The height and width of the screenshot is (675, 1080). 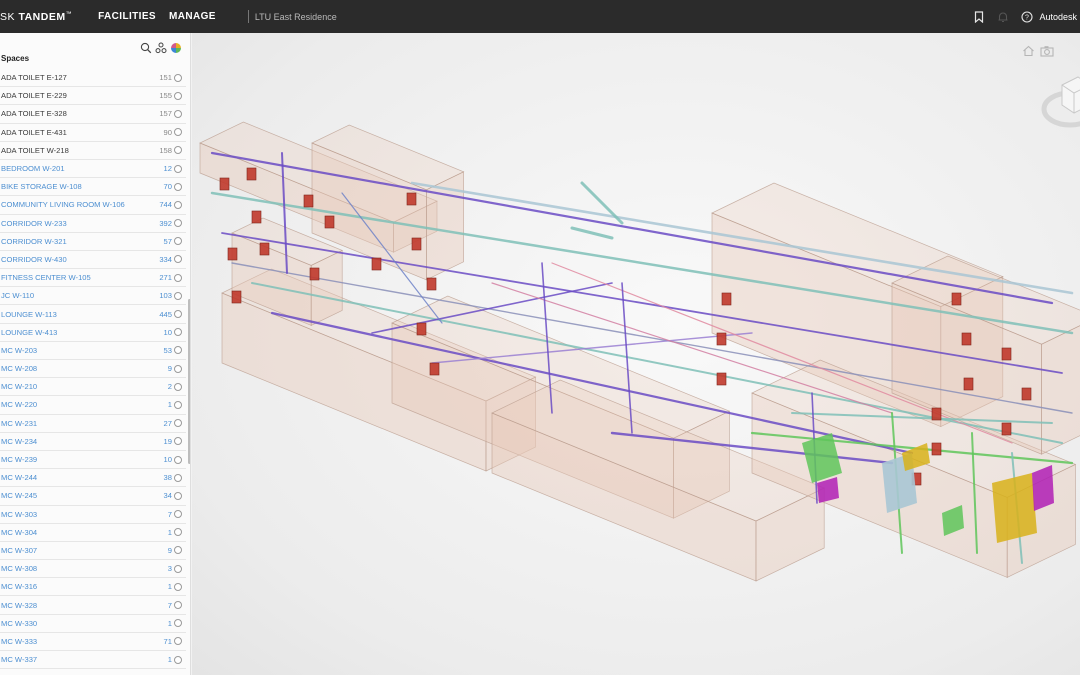 I want to click on header-actions: ? Autodesk, so click(x=1026, y=16).